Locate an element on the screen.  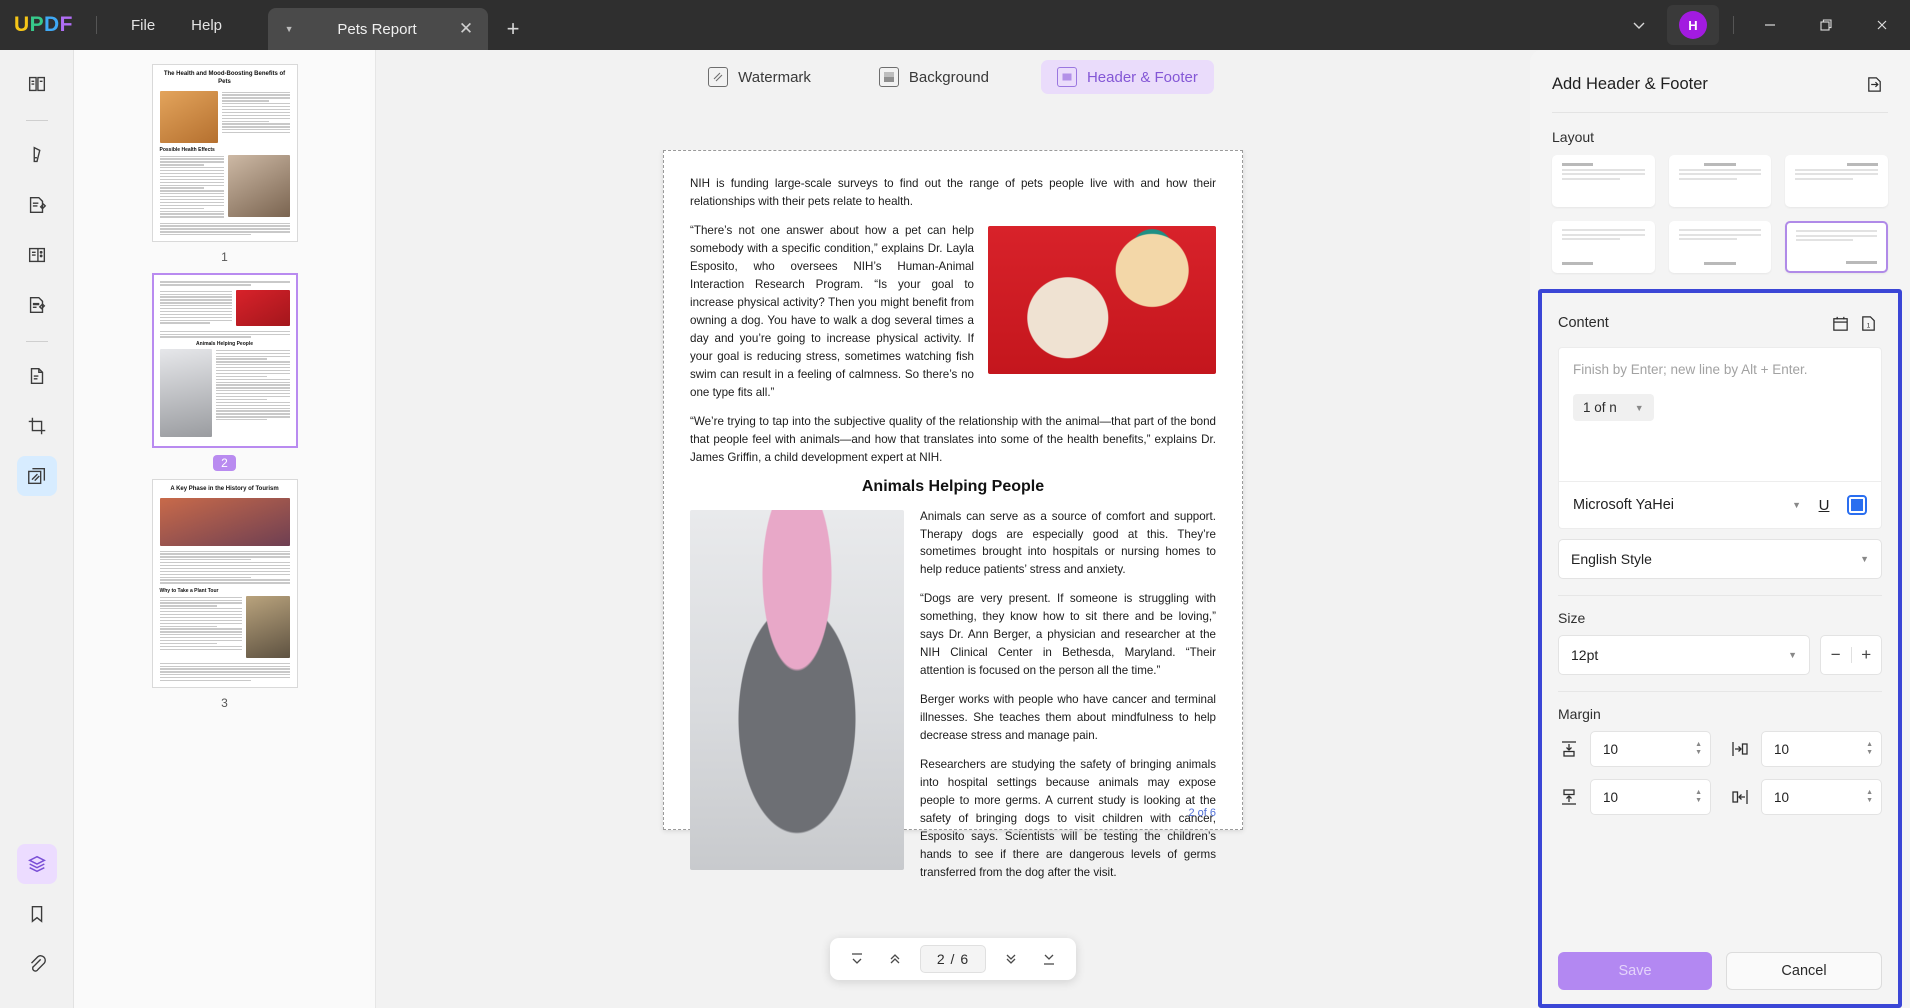
content-label: Content is located at coordinates (1583, 323).